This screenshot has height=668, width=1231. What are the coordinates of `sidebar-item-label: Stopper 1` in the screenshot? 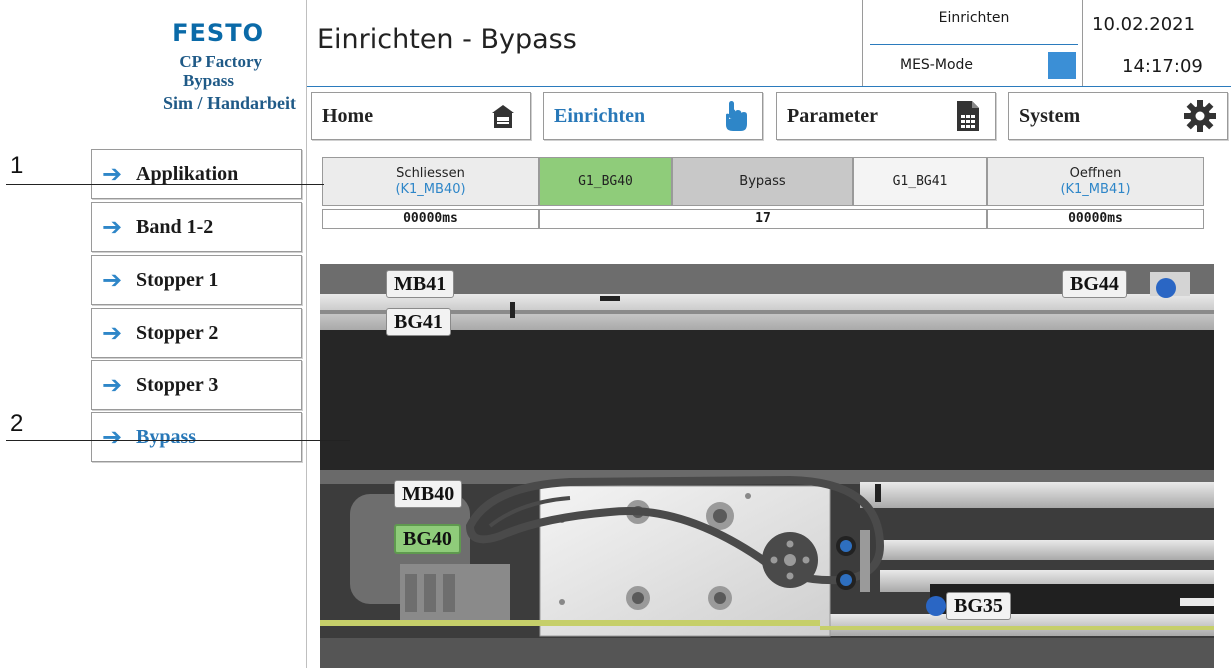 It's located at (177, 279).